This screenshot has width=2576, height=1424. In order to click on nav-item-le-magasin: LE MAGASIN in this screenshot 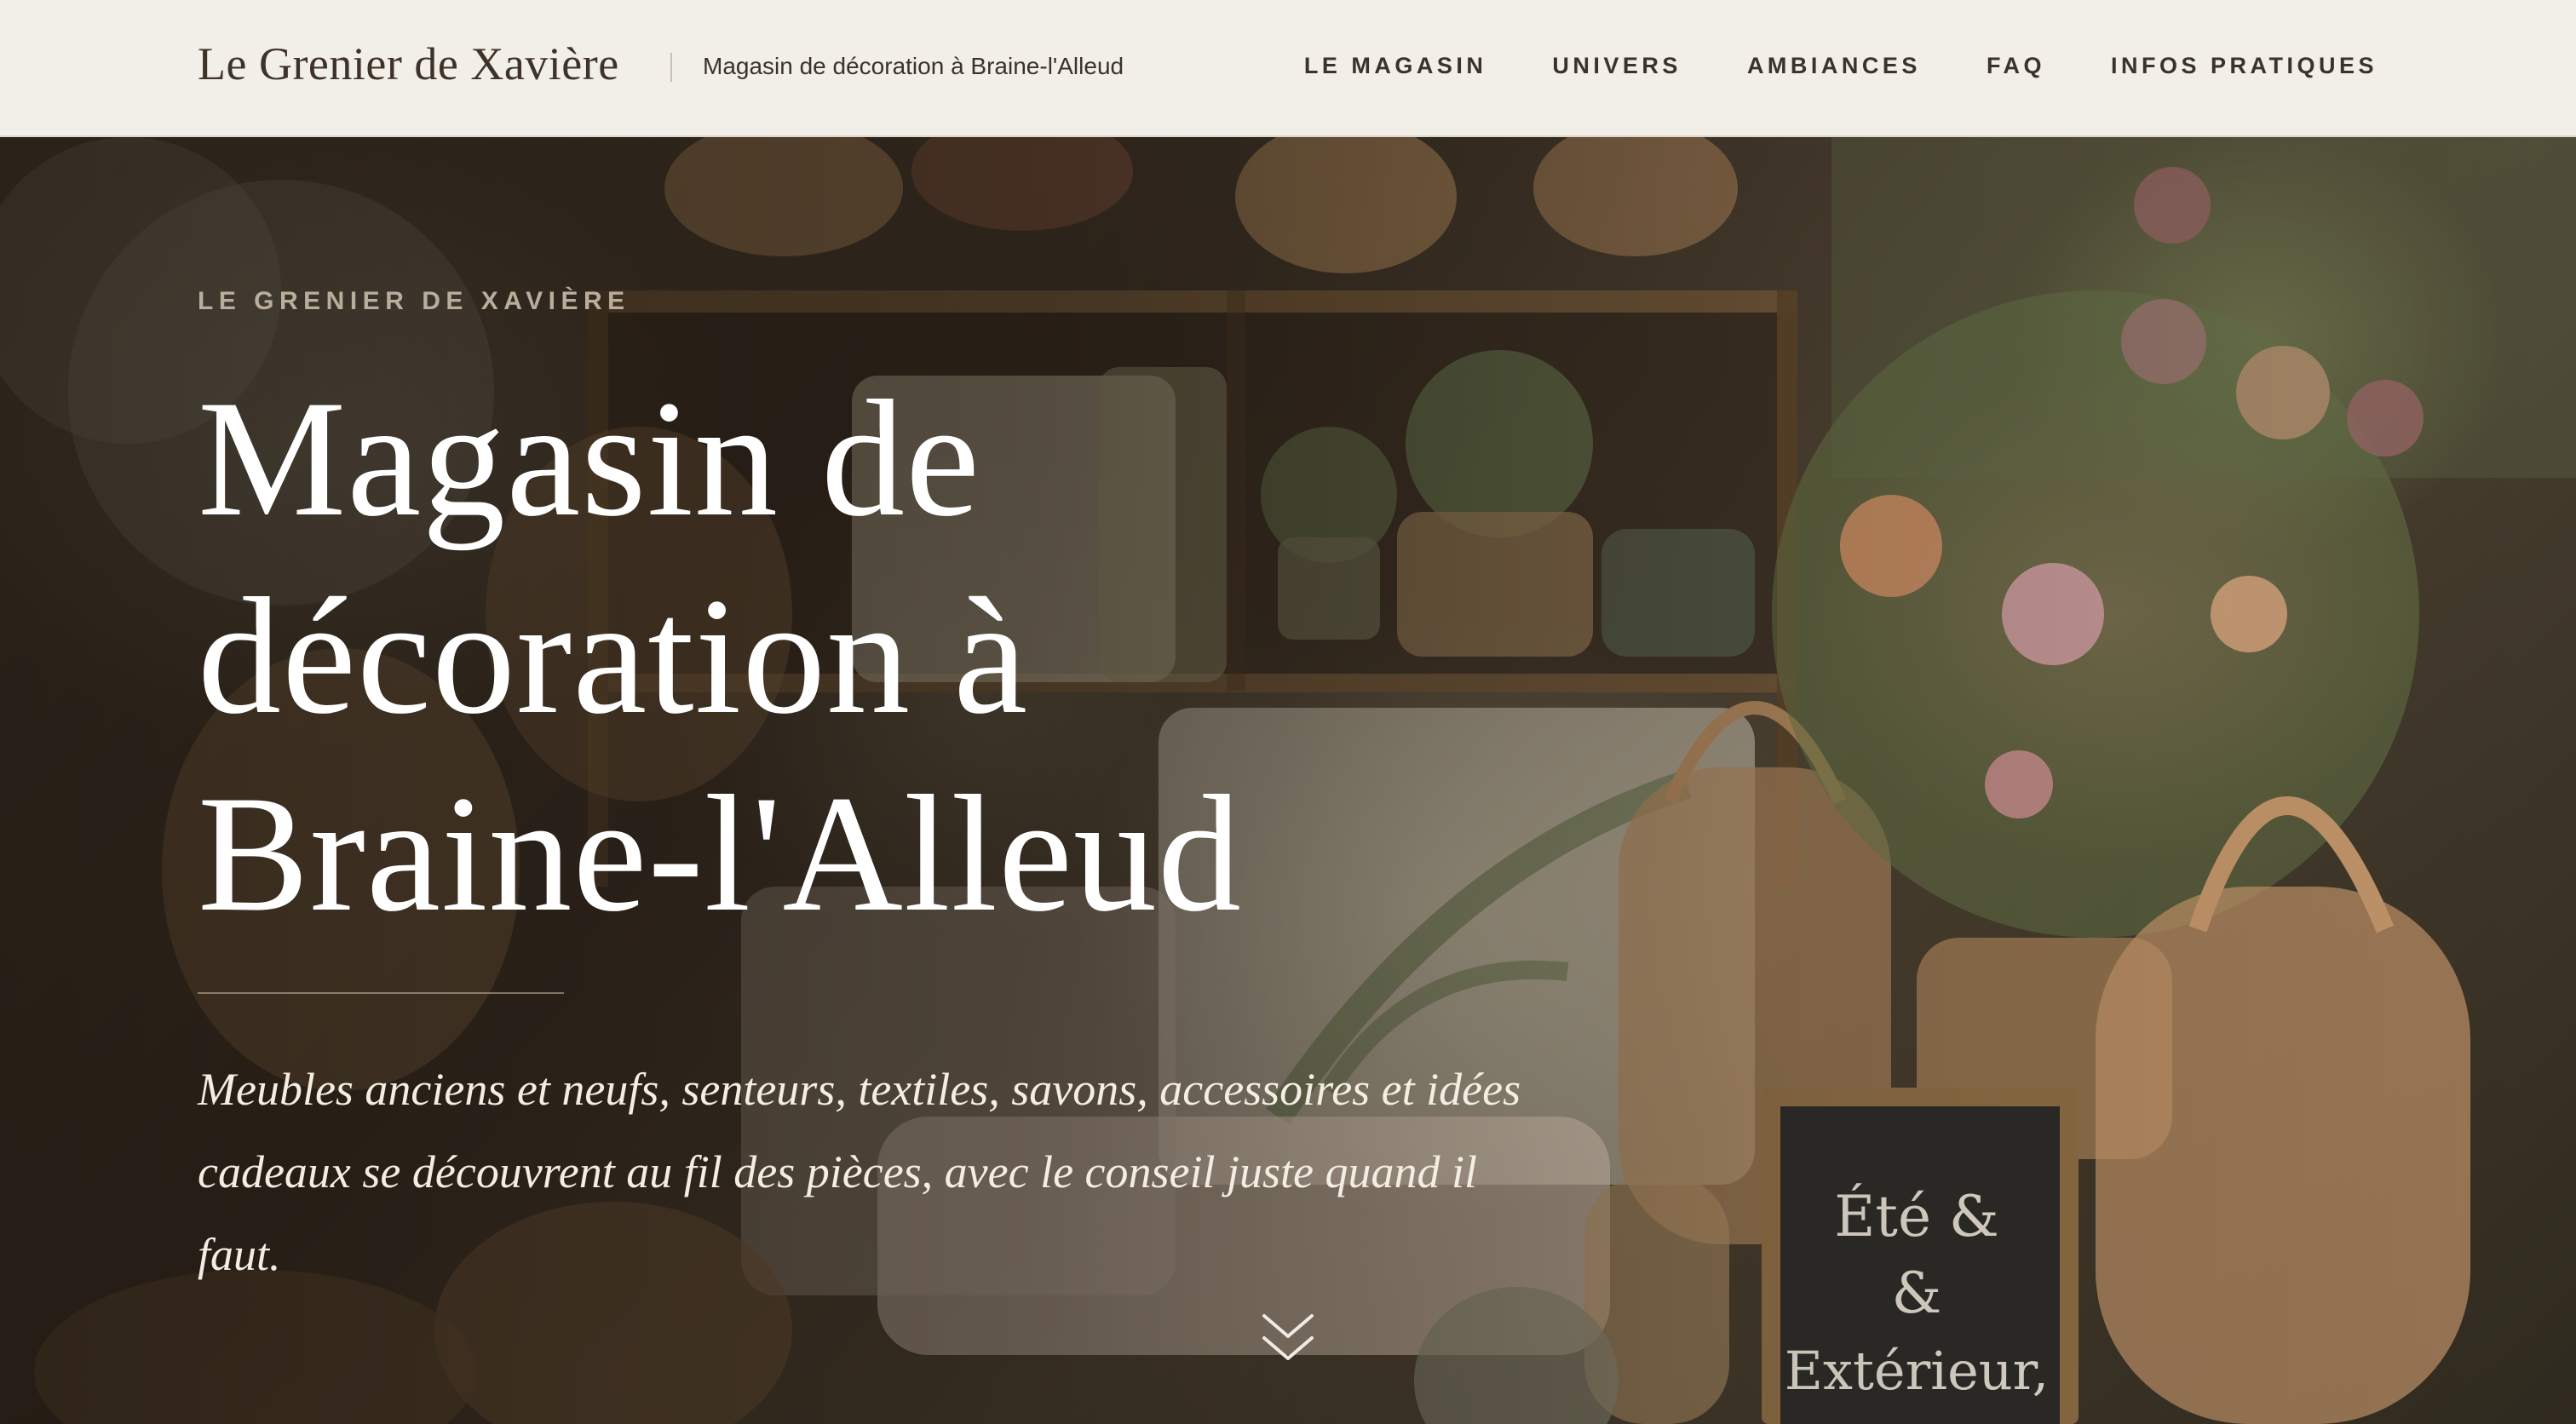, I will do `click(1396, 66)`.